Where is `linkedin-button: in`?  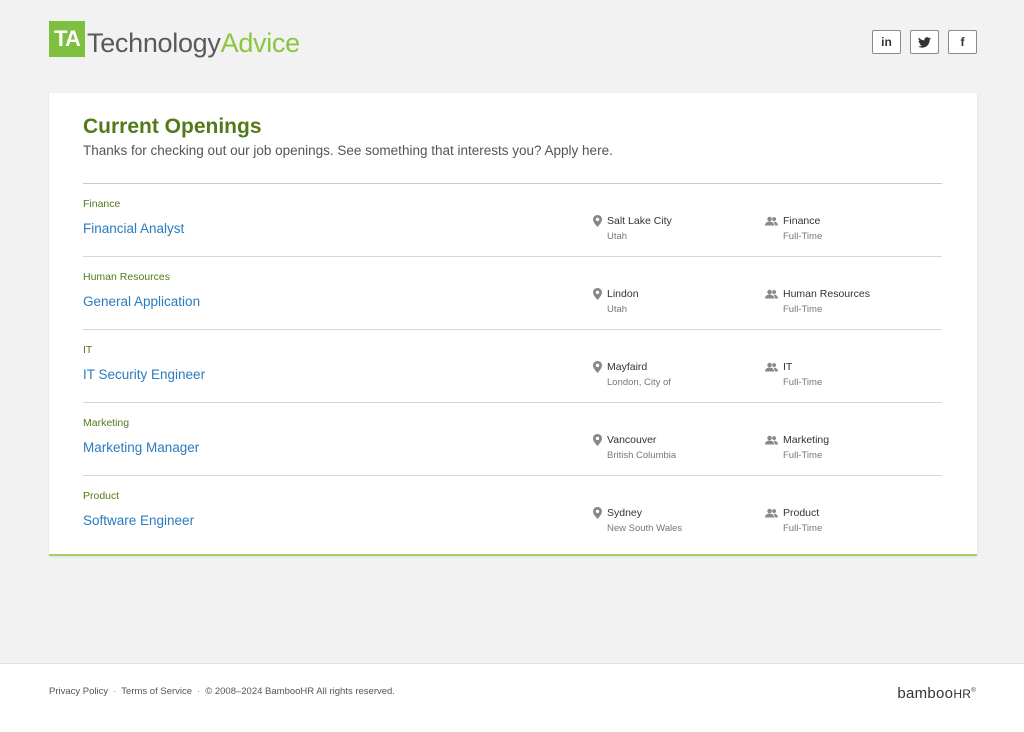
linkedin-button: in is located at coordinates (886, 42).